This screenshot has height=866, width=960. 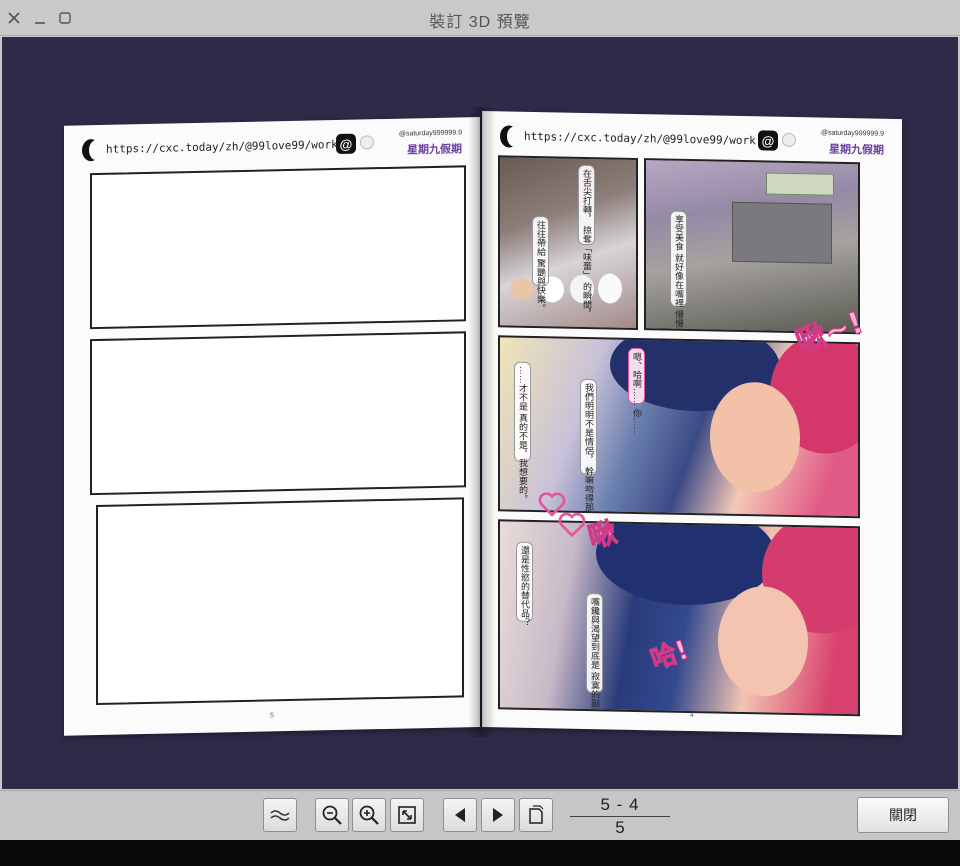 What do you see at coordinates (679, 618) in the screenshot?
I see `comic-panel-kiss-2: 還是性慾的替代品？ 嘴饞與渴望到底是 寂寞的副作物，` at bounding box center [679, 618].